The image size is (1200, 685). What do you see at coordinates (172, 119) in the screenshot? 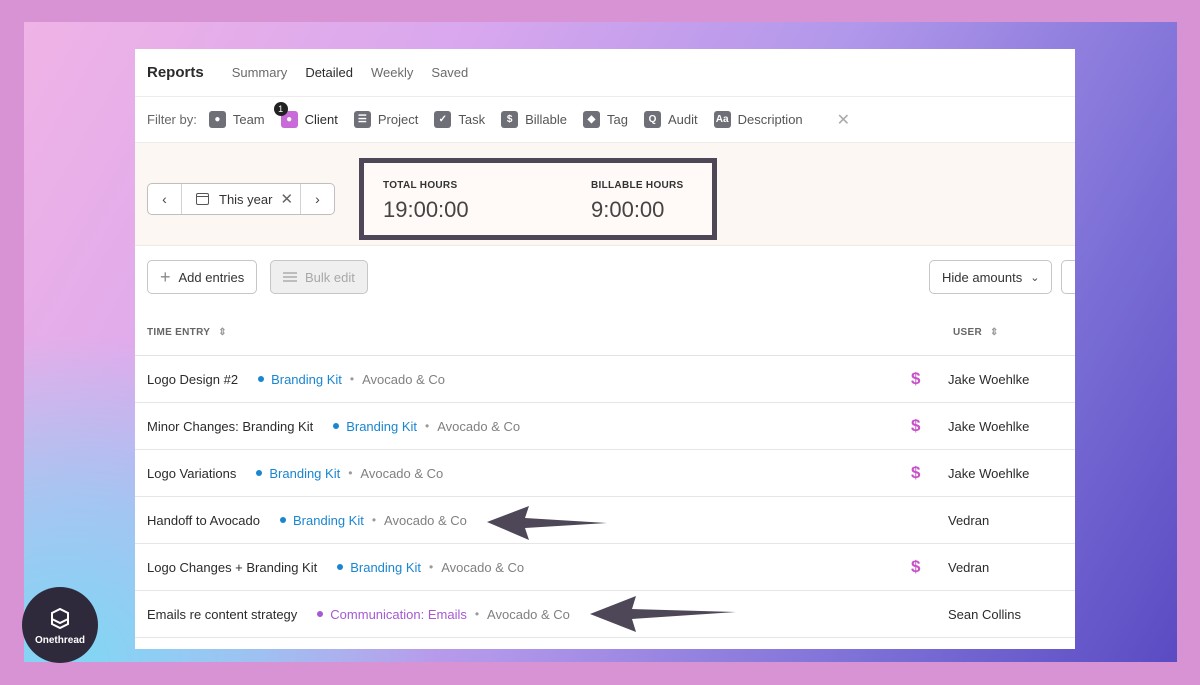
I see `filter-label: Filter by:` at bounding box center [172, 119].